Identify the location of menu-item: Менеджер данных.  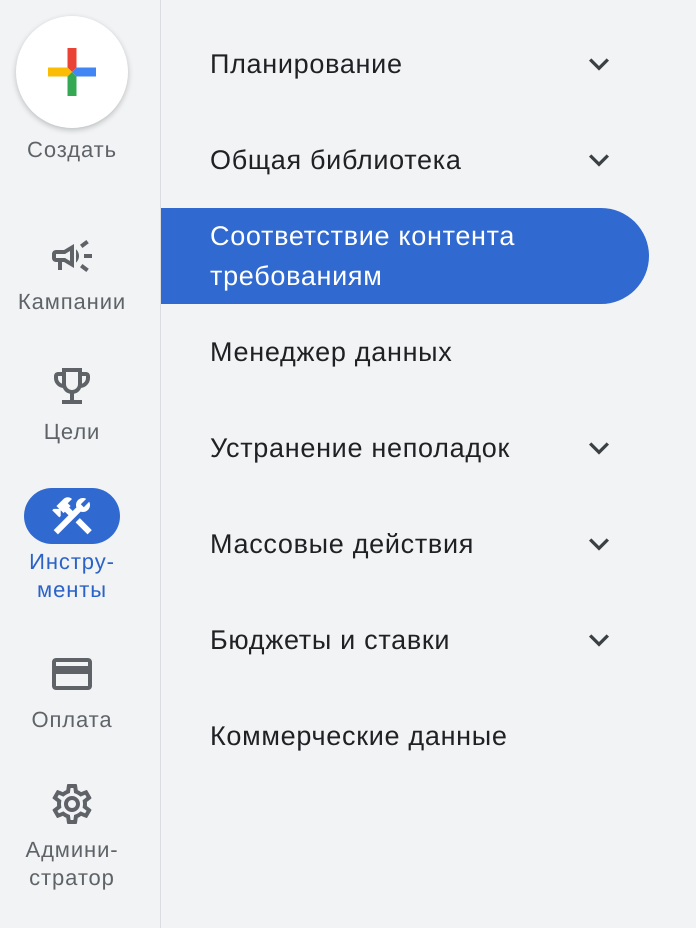
(405, 352).